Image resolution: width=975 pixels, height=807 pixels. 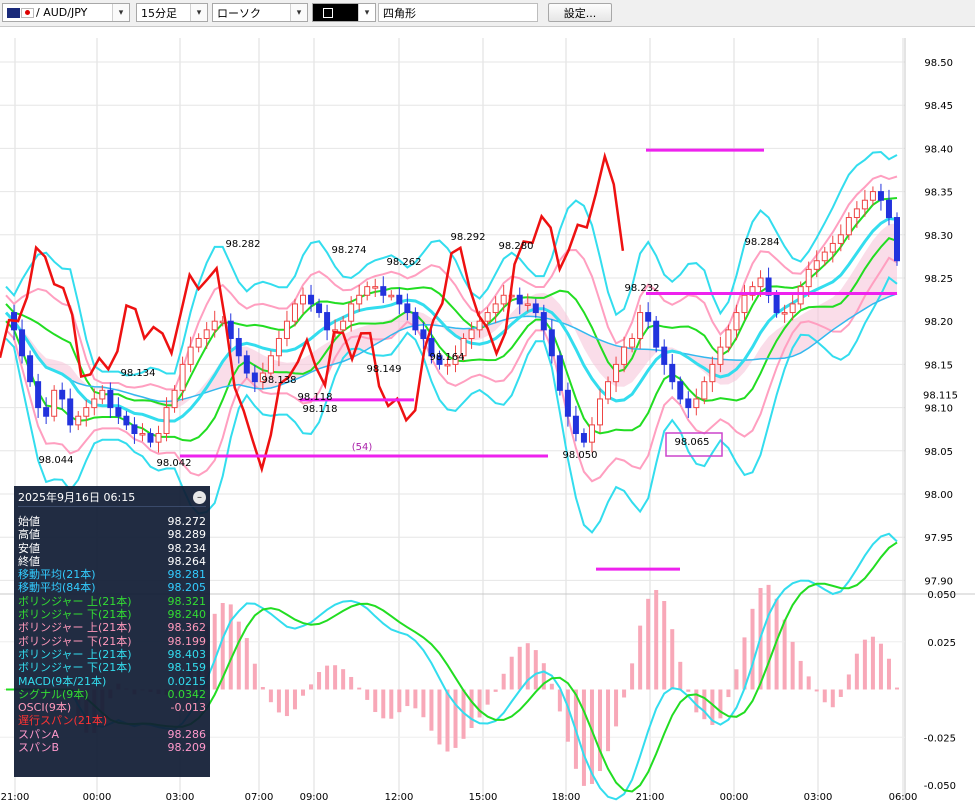 What do you see at coordinates (57, 575) in the screenshot?
I see `info-row-label: 移動平均(21本)` at bounding box center [57, 575].